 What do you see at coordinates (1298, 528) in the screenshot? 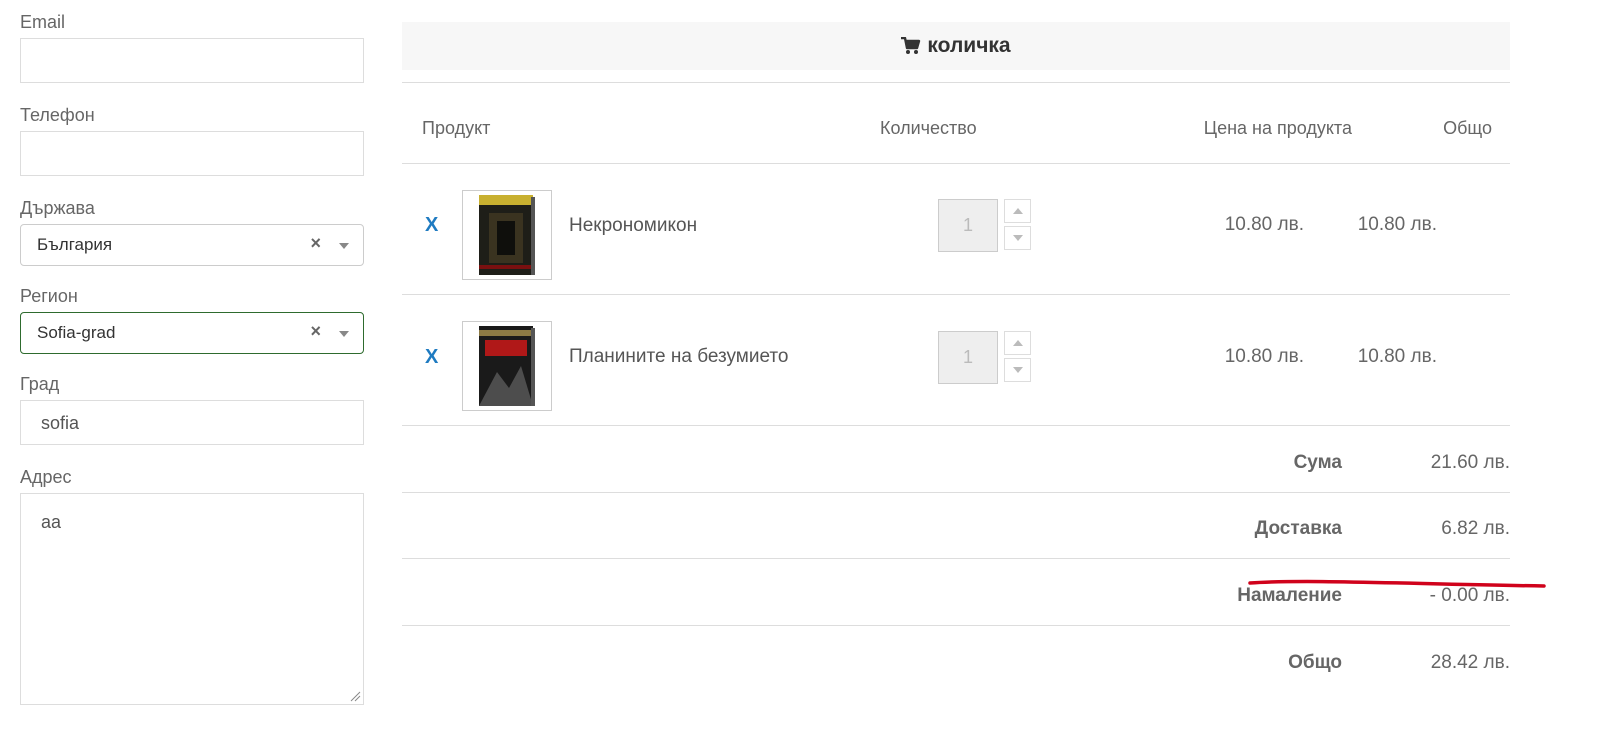
I see `shipping-label: Доставка` at bounding box center [1298, 528].